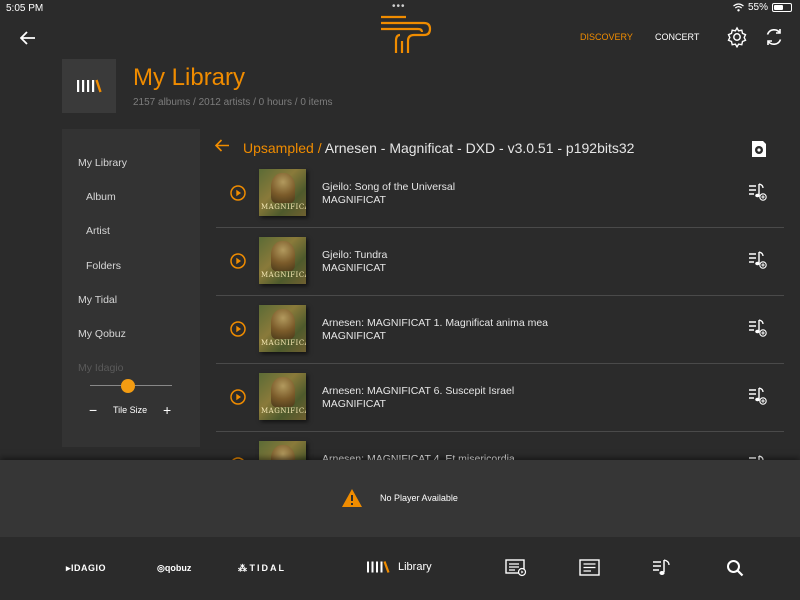 The height and width of the screenshot is (600, 800). What do you see at coordinates (244, 568) in the screenshot?
I see `tidal-logo-icon: ⁂` at bounding box center [244, 568].